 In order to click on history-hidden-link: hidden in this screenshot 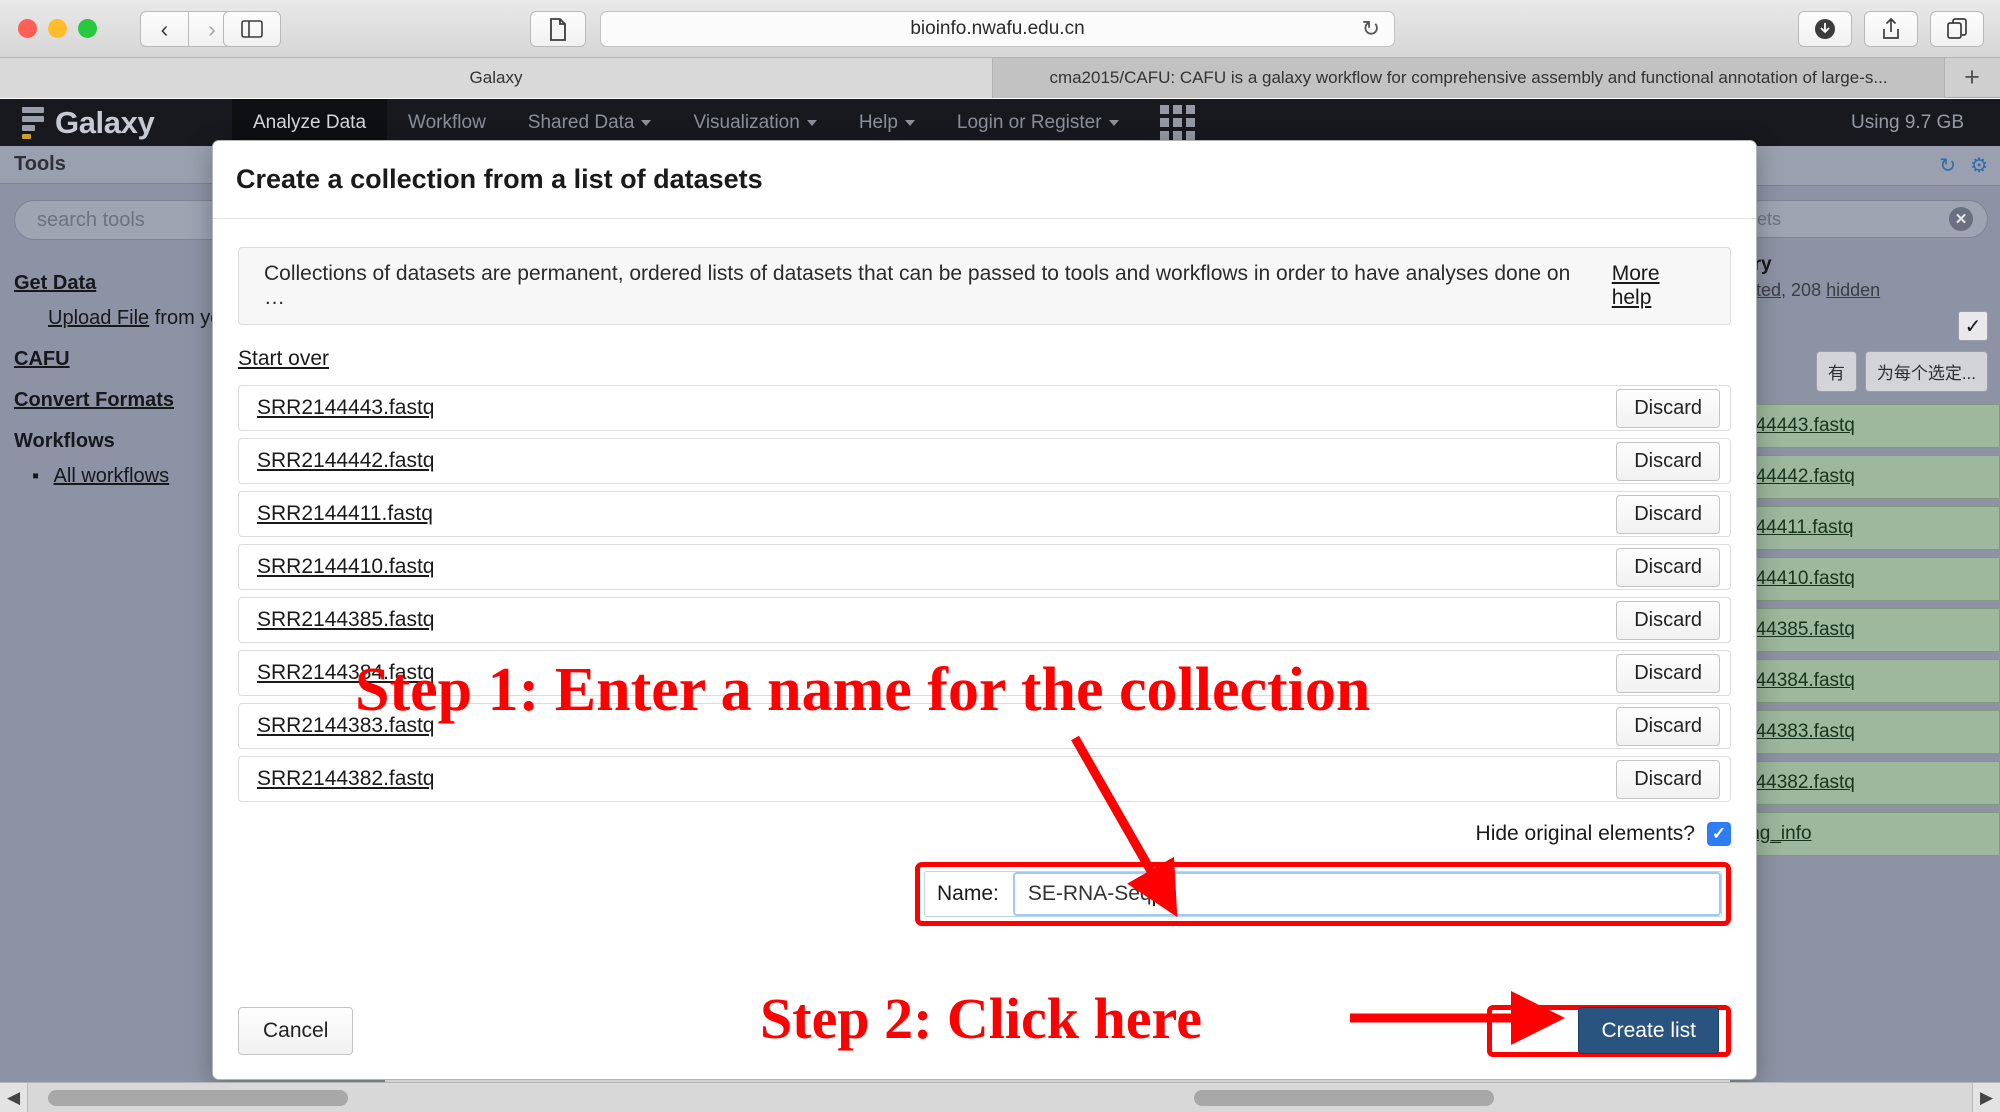, I will do `click(1853, 290)`.